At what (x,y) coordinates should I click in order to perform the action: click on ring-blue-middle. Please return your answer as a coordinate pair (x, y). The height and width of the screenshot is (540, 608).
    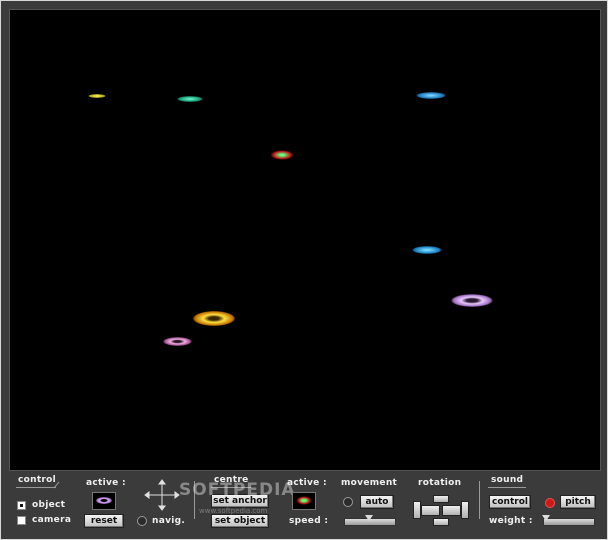
    Looking at the image, I should click on (427, 250).